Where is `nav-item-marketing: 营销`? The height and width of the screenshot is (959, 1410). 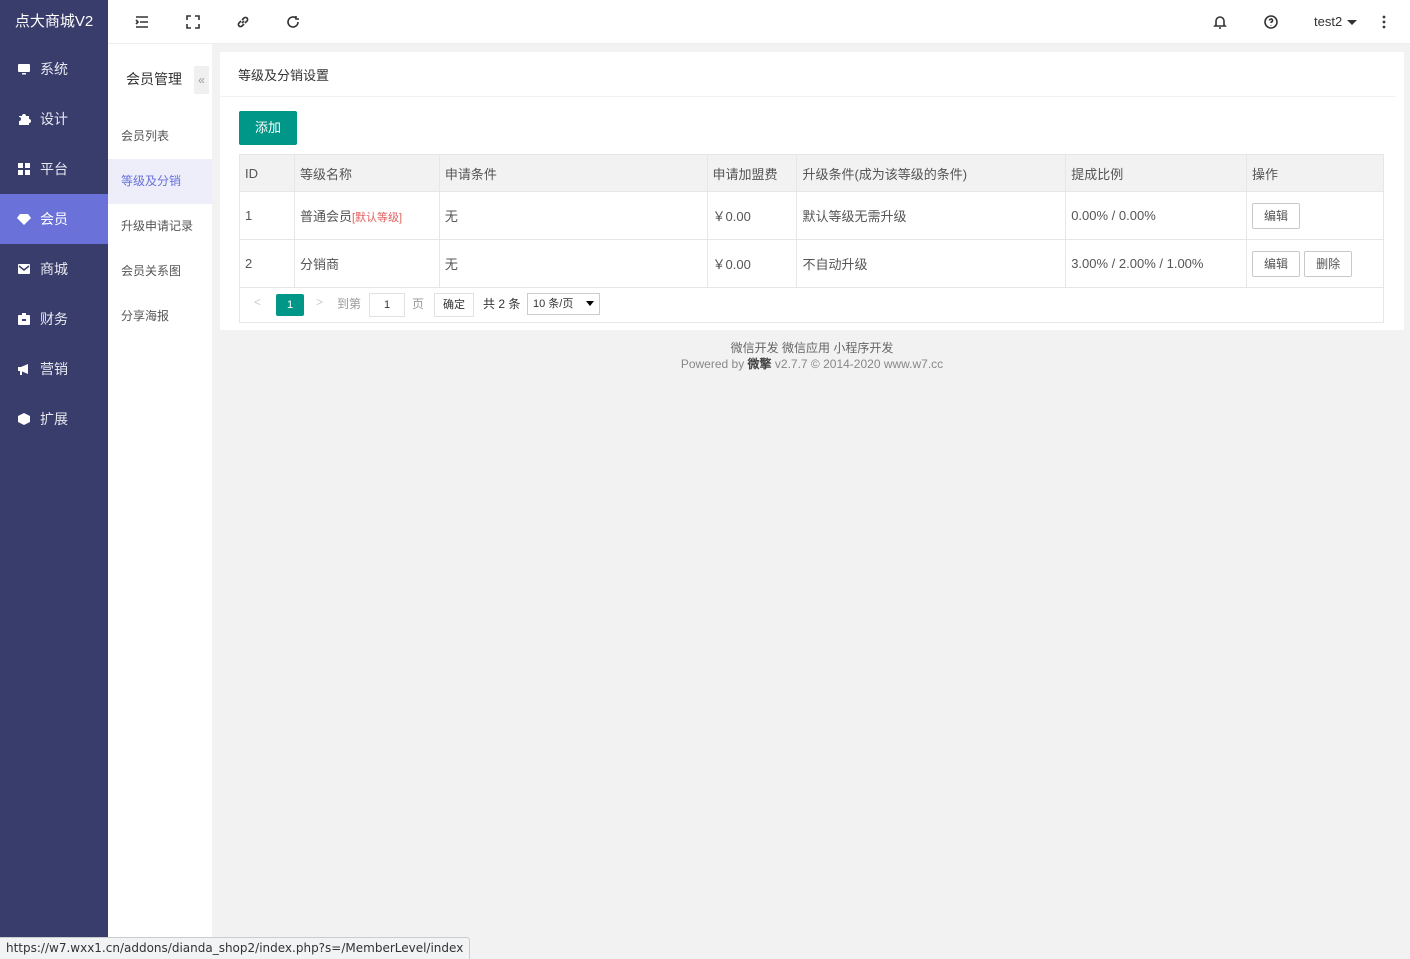 nav-item-marketing: 营销 is located at coordinates (54, 369).